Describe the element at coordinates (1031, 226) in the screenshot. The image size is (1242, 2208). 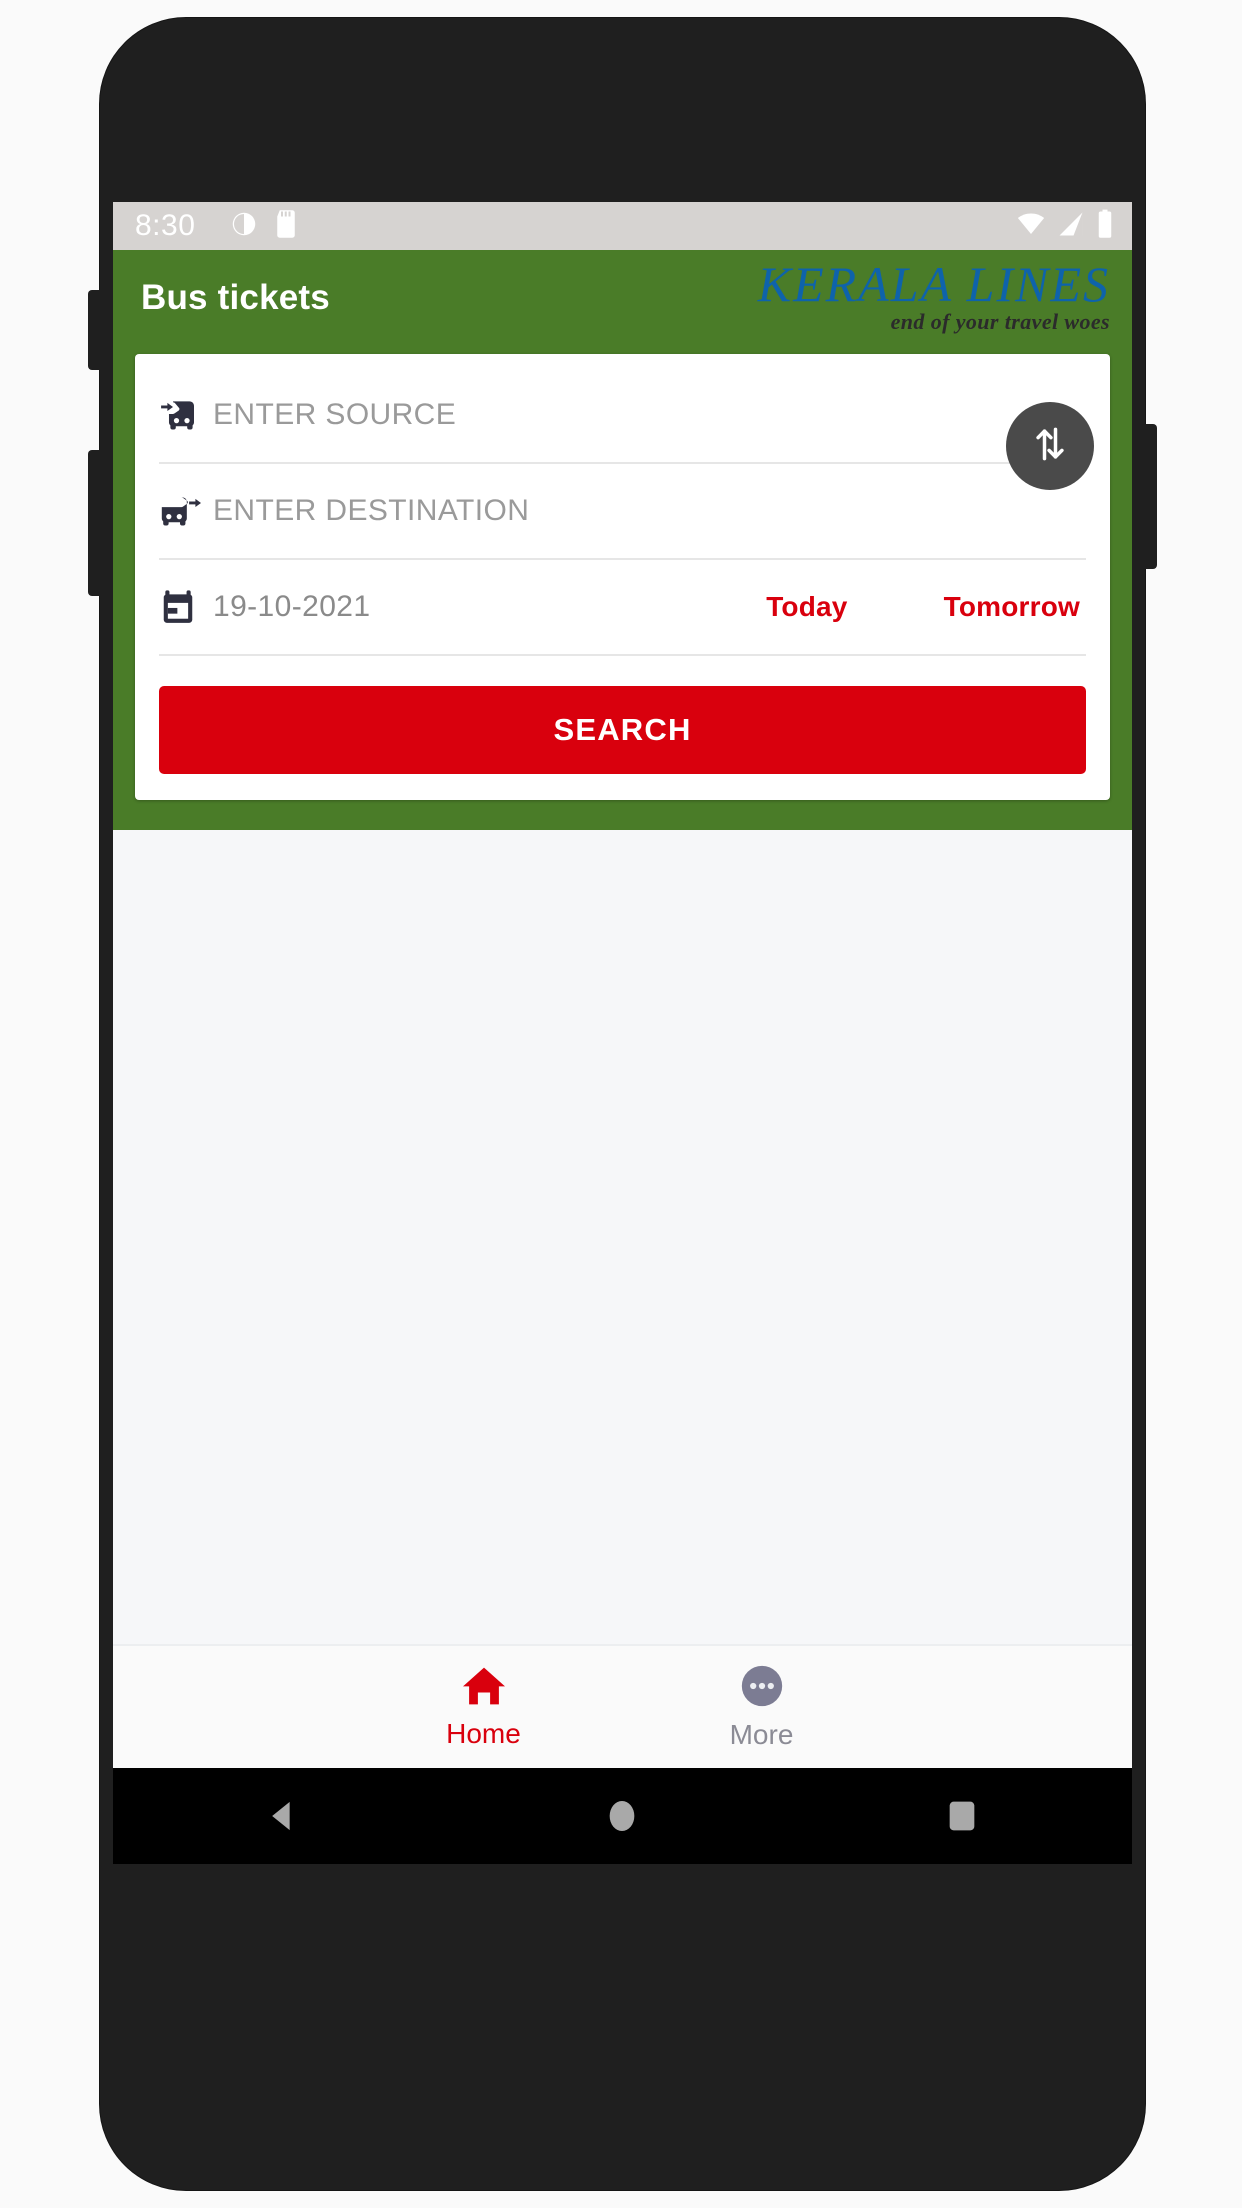
I see `wifi-icon` at that location.